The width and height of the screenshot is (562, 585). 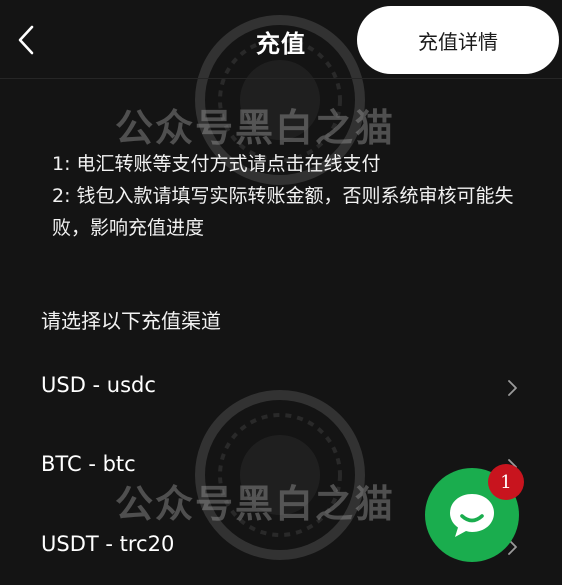 What do you see at coordinates (216, 164) in the screenshot?
I see `notice-line-1: 1: 电汇转账等支付方式请点击在线支付` at bounding box center [216, 164].